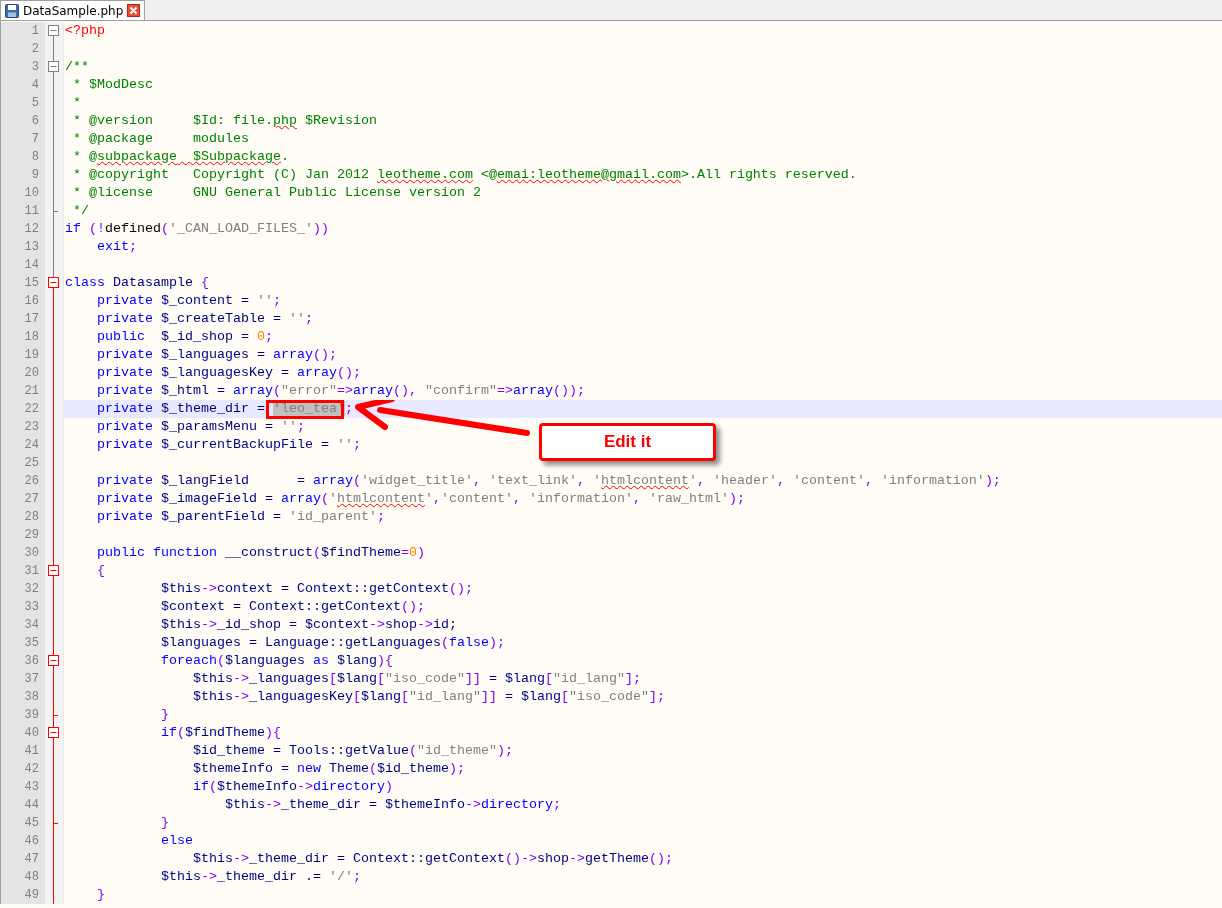 The height and width of the screenshot is (908, 1222). I want to click on line-number: 30, so click(31, 553).